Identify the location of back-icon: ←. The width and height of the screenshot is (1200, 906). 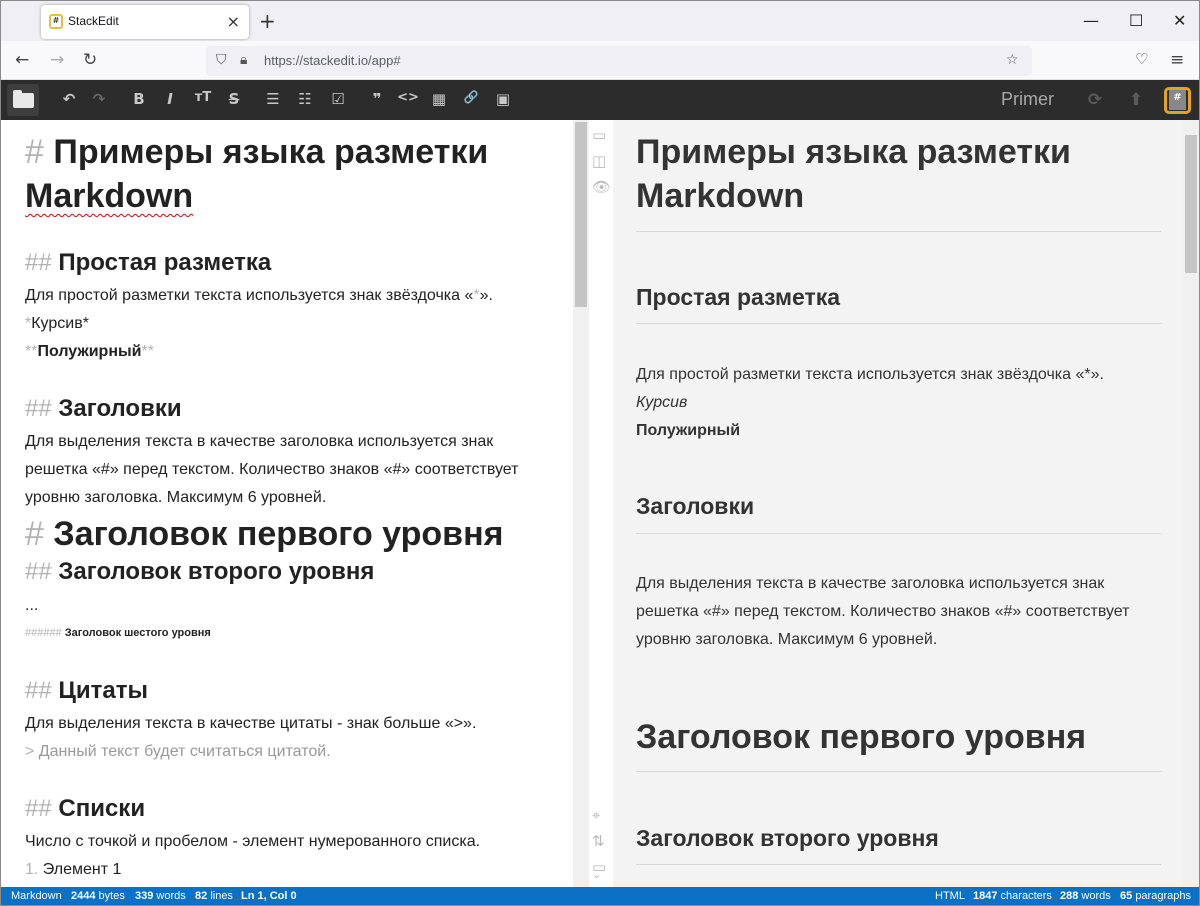
(22, 60).